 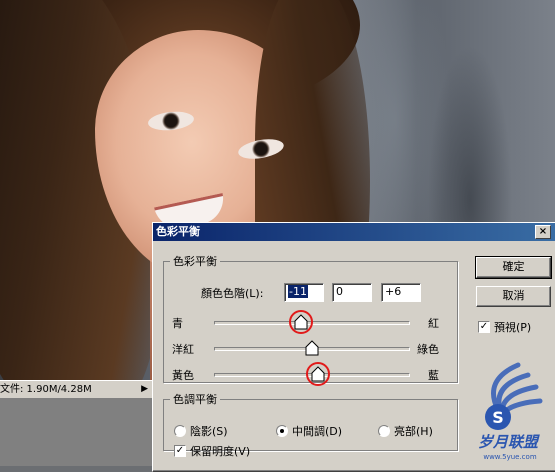 I want to click on document-size-text: 文件: 1.90M/4.28M, so click(x=46, y=389).